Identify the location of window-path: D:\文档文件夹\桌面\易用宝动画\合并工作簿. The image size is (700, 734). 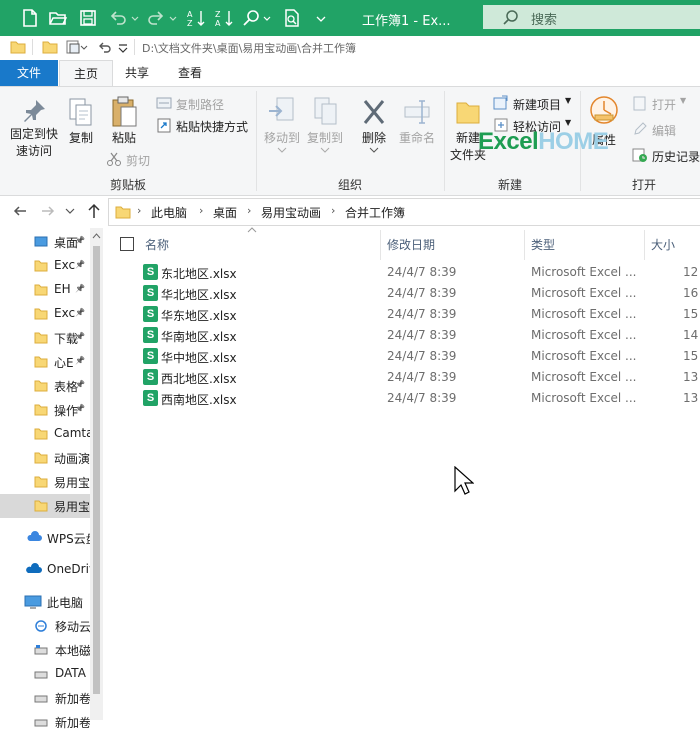
(249, 48).